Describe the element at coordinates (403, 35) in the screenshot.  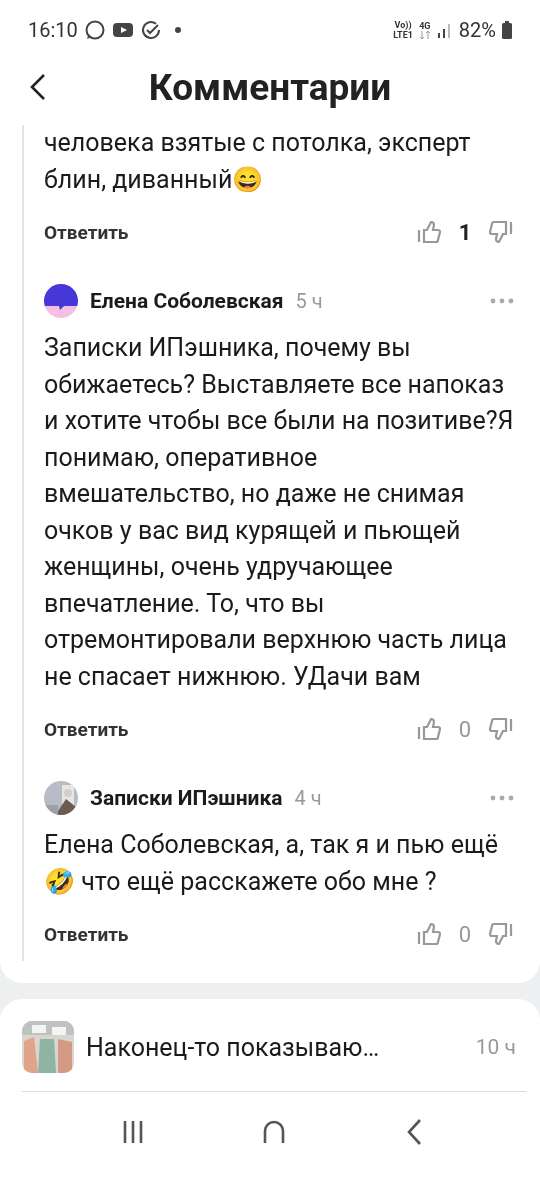
I see `lte-label: LTE1` at that location.